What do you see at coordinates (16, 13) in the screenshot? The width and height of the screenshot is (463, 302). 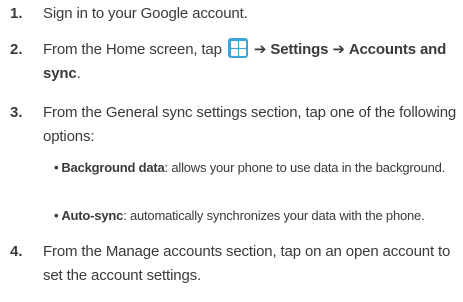 I see `step-number: 1.` at bounding box center [16, 13].